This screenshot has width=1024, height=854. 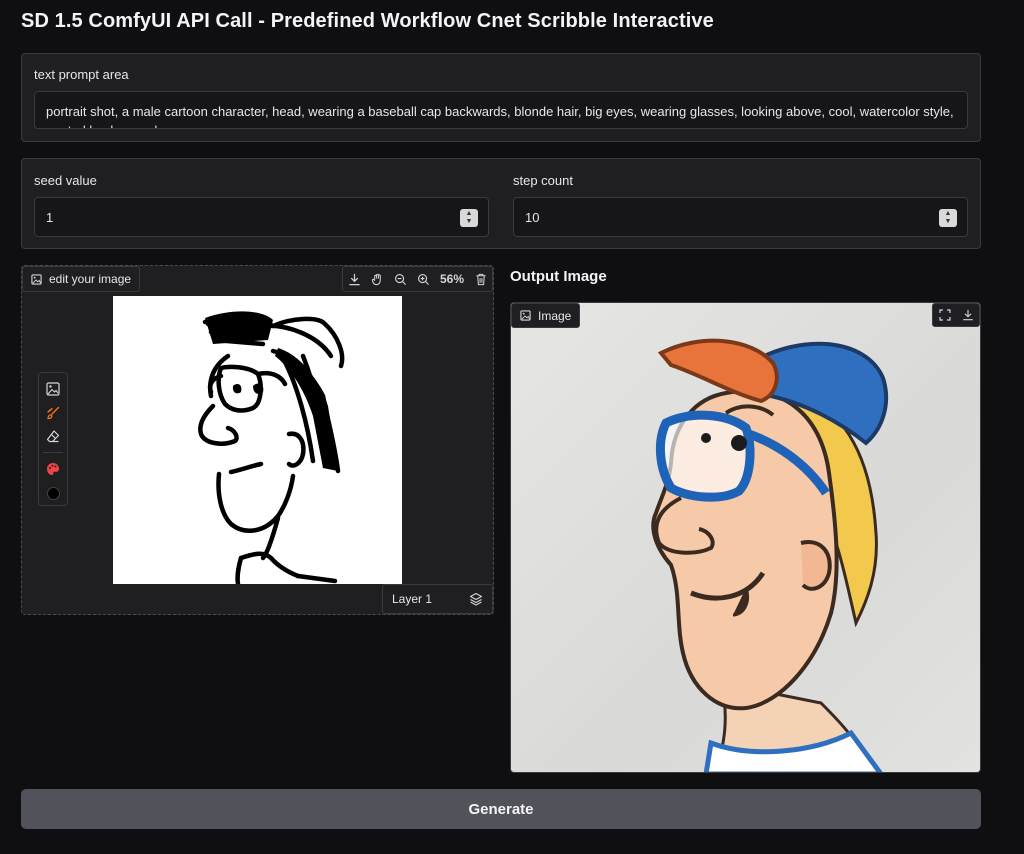 I want to click on layers-icon, so click(x=476, y=599).